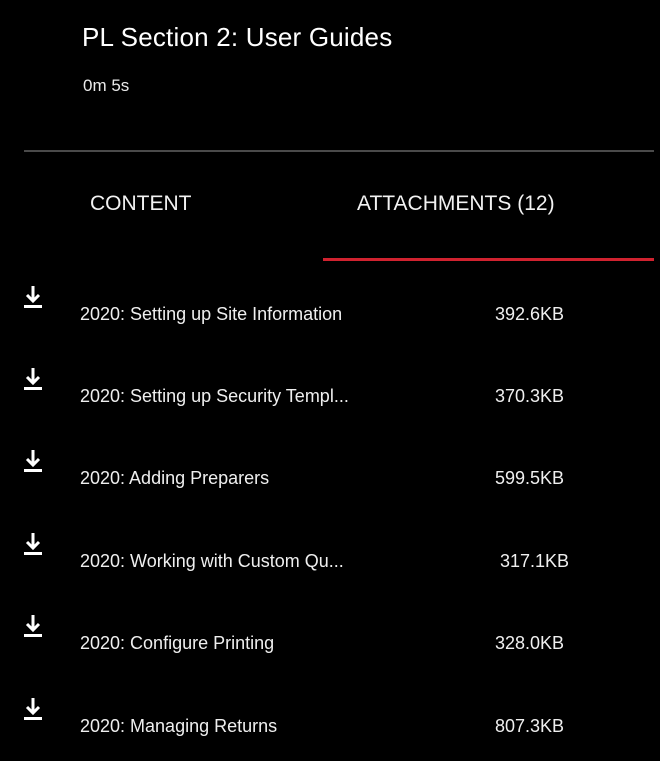 The height and width of the screenshot is (761, 660). Describe the element at coordinates (530, 478) in the screenshot. I see `attachment-size: 599.5KB` at that location.